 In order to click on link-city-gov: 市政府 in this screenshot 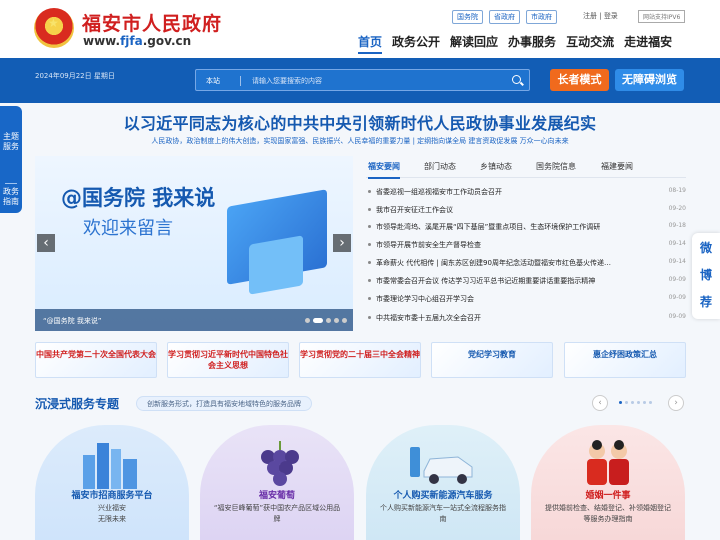, I will do `click(541, 17)`.